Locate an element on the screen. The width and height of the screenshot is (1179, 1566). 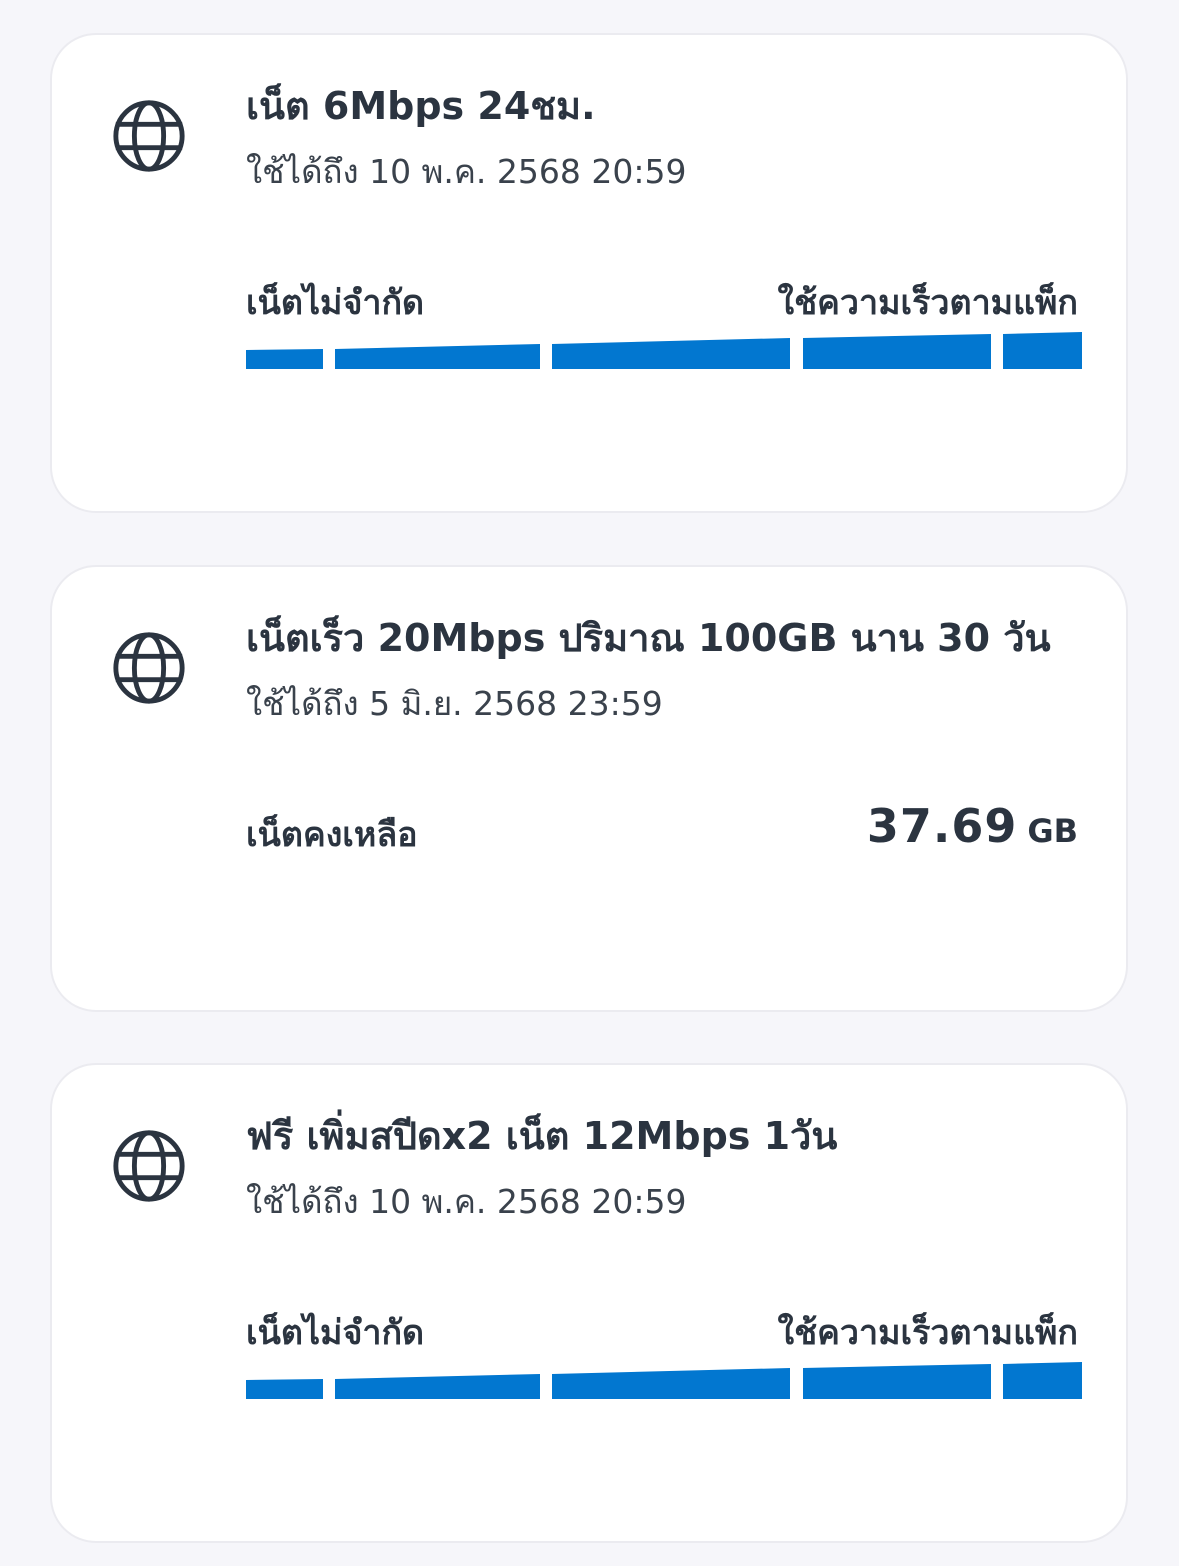
package-title: เน็ต 6Mbps 24ชม. is located at coordinates (421, 106).